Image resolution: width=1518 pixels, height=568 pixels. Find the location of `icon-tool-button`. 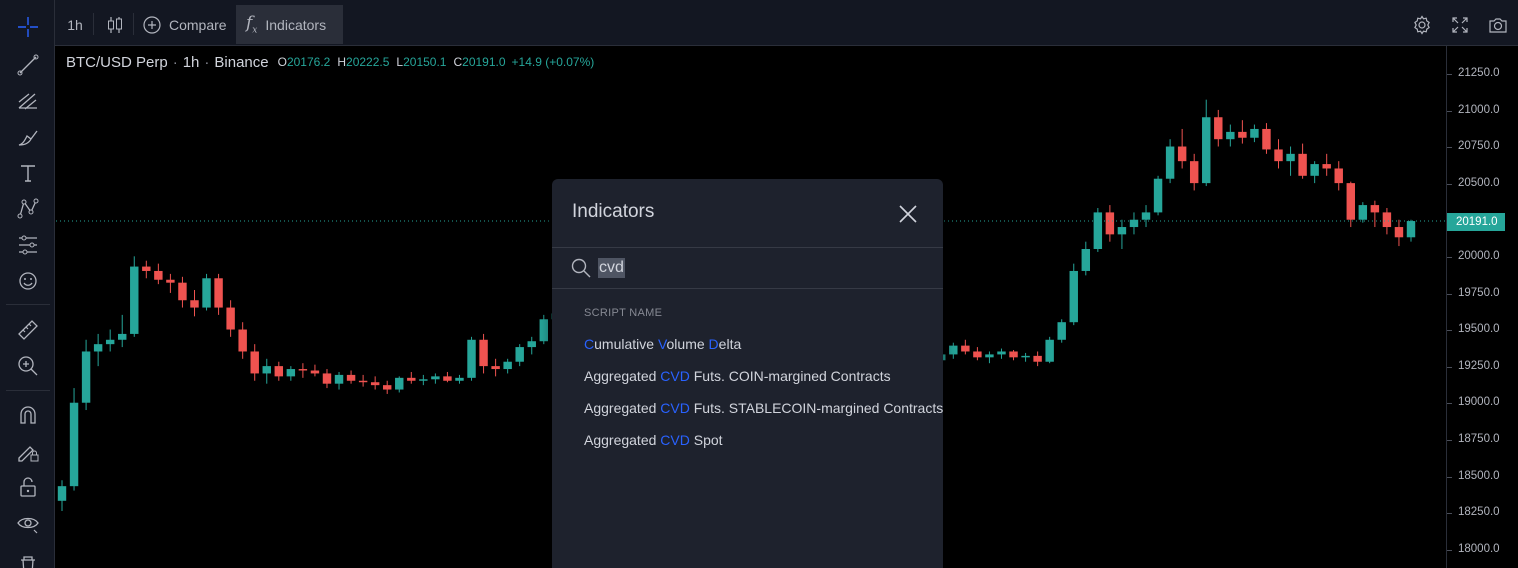

icon-tool-button is located at coordinates (28, 281).